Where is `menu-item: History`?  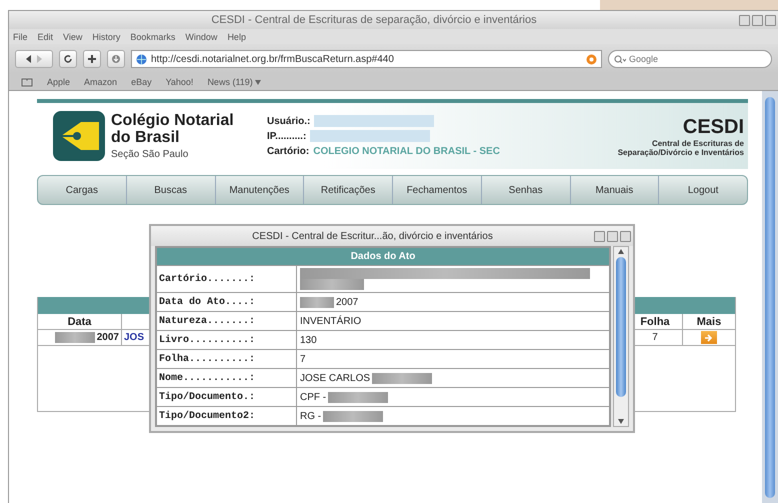 menu-item: History is located at coordinates (106, 37).